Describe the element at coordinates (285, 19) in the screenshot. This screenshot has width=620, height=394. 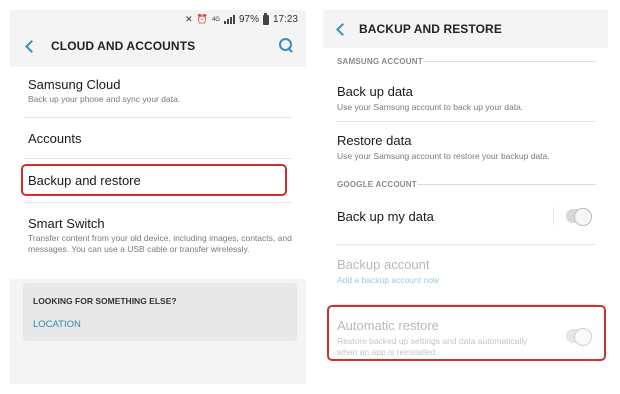
I see `clock: 17:23` at that location.